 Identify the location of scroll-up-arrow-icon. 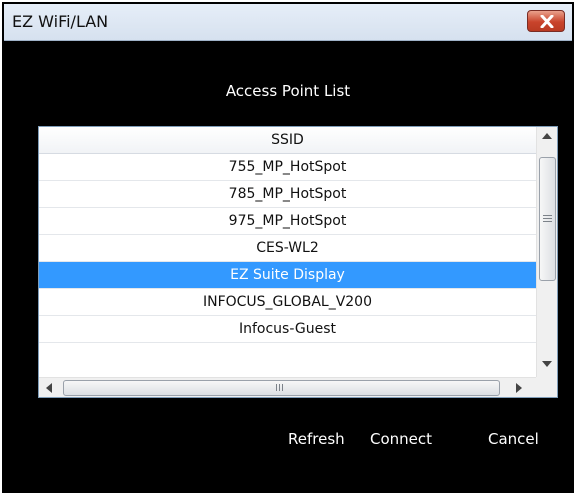
(547, 136).